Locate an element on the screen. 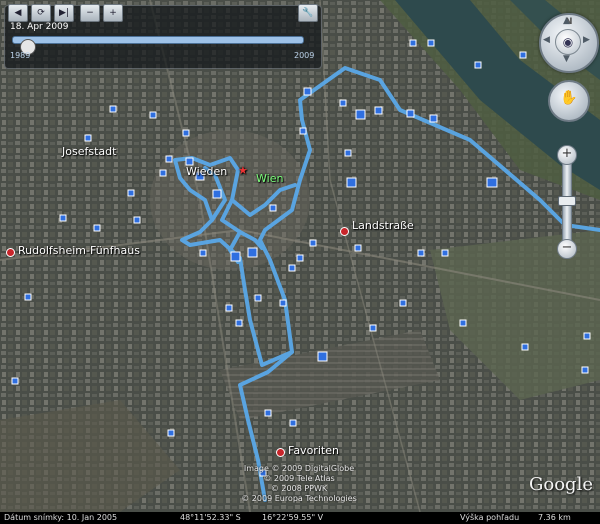 This screenshot has width=600, height=524. zoom-plus-icon: + is located at coordinates (567, 155).